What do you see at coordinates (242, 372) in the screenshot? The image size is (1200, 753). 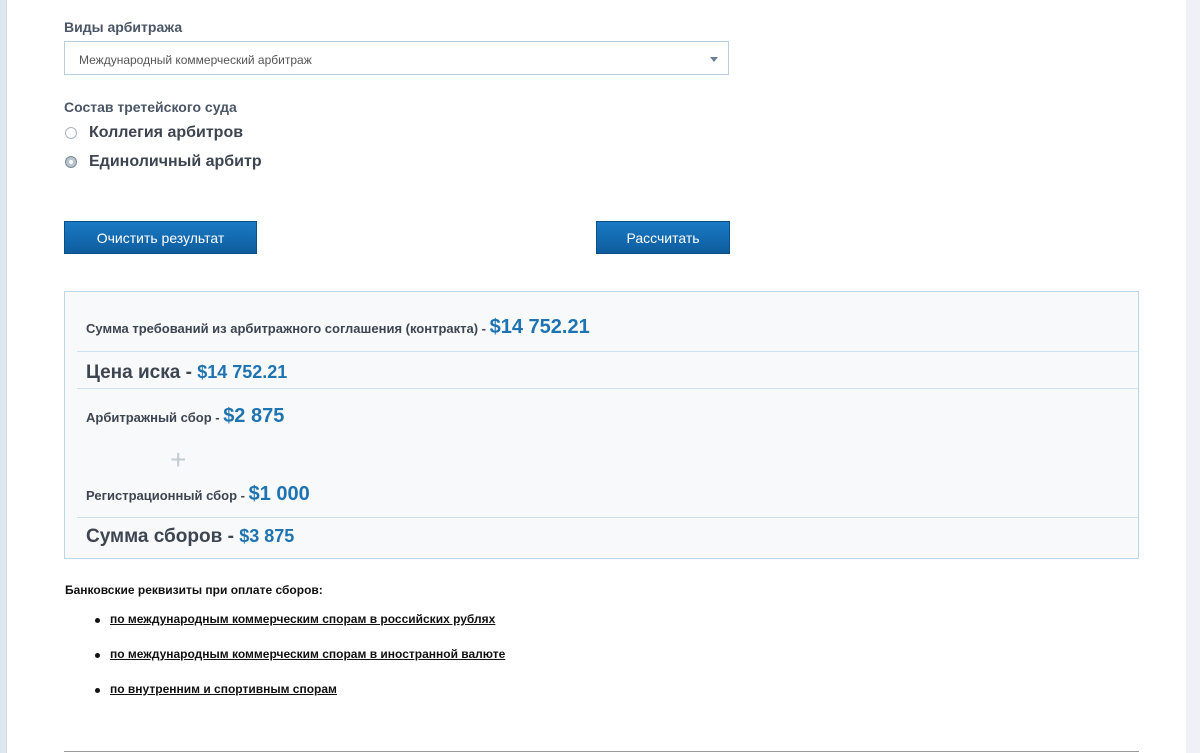 I see `claim-price-value: $14 752.21` at bounding box center [242, 372].